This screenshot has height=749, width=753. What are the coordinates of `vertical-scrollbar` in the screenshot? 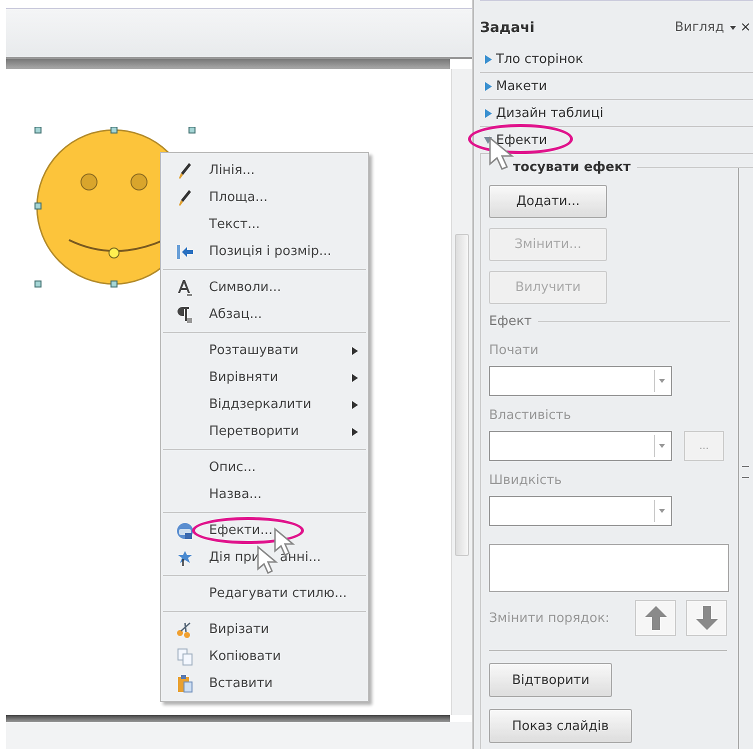 It's located at (461, 392).